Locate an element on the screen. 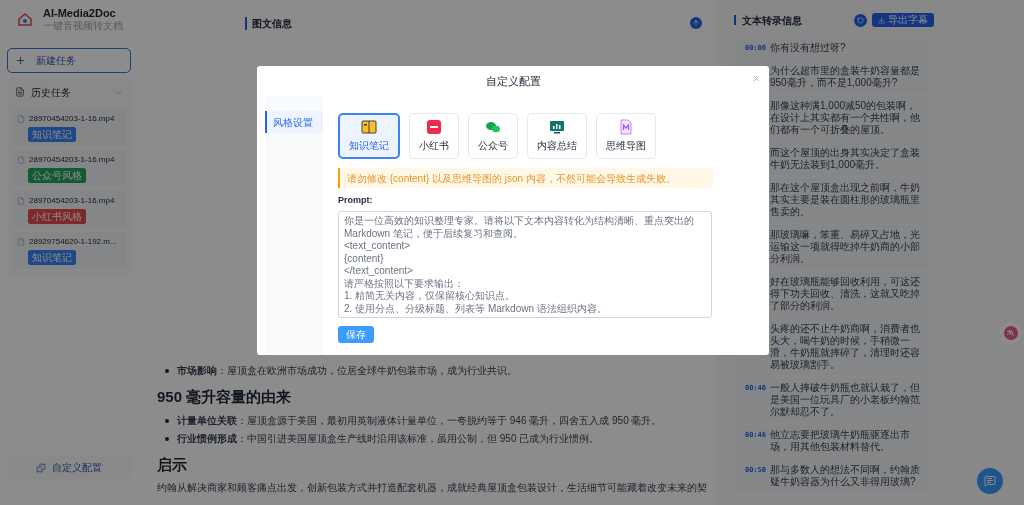 The width and height of the screenshot is (1024, 505). refresh-button is located at coordinates (860, 20).